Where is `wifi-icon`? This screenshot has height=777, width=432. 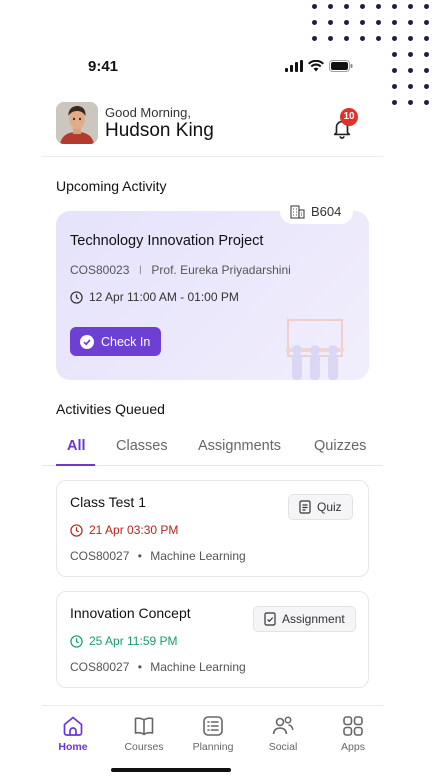
wifi-icon is located at coordinates (316, 66).